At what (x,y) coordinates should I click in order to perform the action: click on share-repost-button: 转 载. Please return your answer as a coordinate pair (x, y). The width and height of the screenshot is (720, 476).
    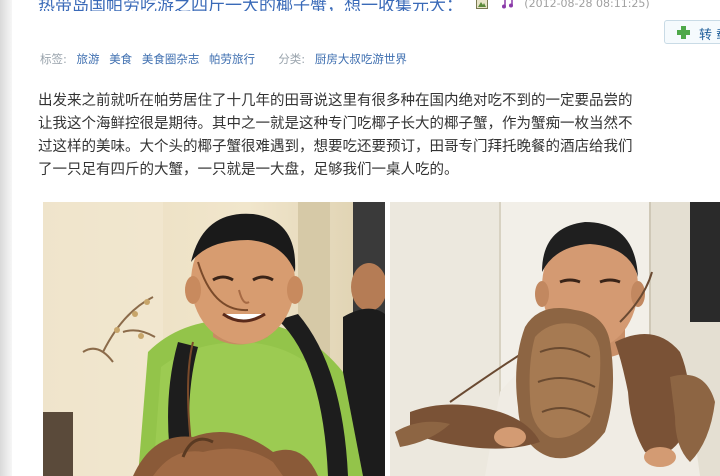
    Looking at the image, I should click on (692, 32).